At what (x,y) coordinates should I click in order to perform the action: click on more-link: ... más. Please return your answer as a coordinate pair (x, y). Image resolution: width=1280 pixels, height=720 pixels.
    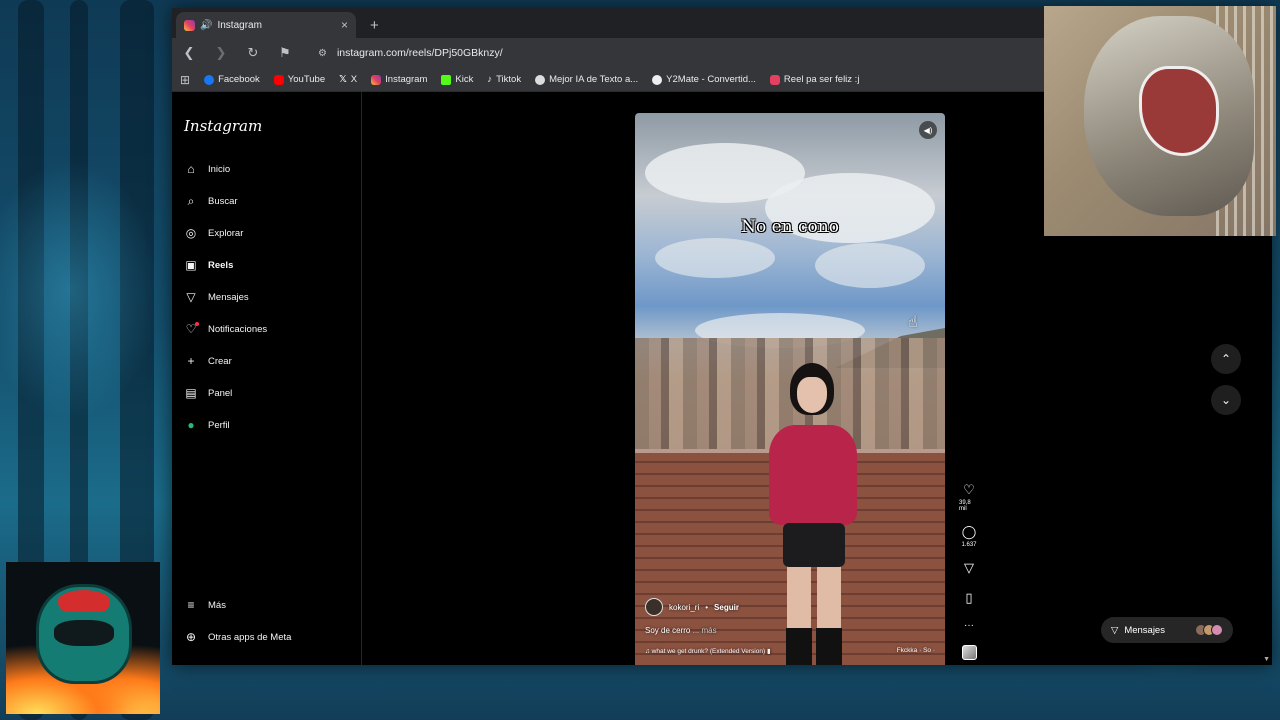
    Looking at the image, I should click on (705, 630).